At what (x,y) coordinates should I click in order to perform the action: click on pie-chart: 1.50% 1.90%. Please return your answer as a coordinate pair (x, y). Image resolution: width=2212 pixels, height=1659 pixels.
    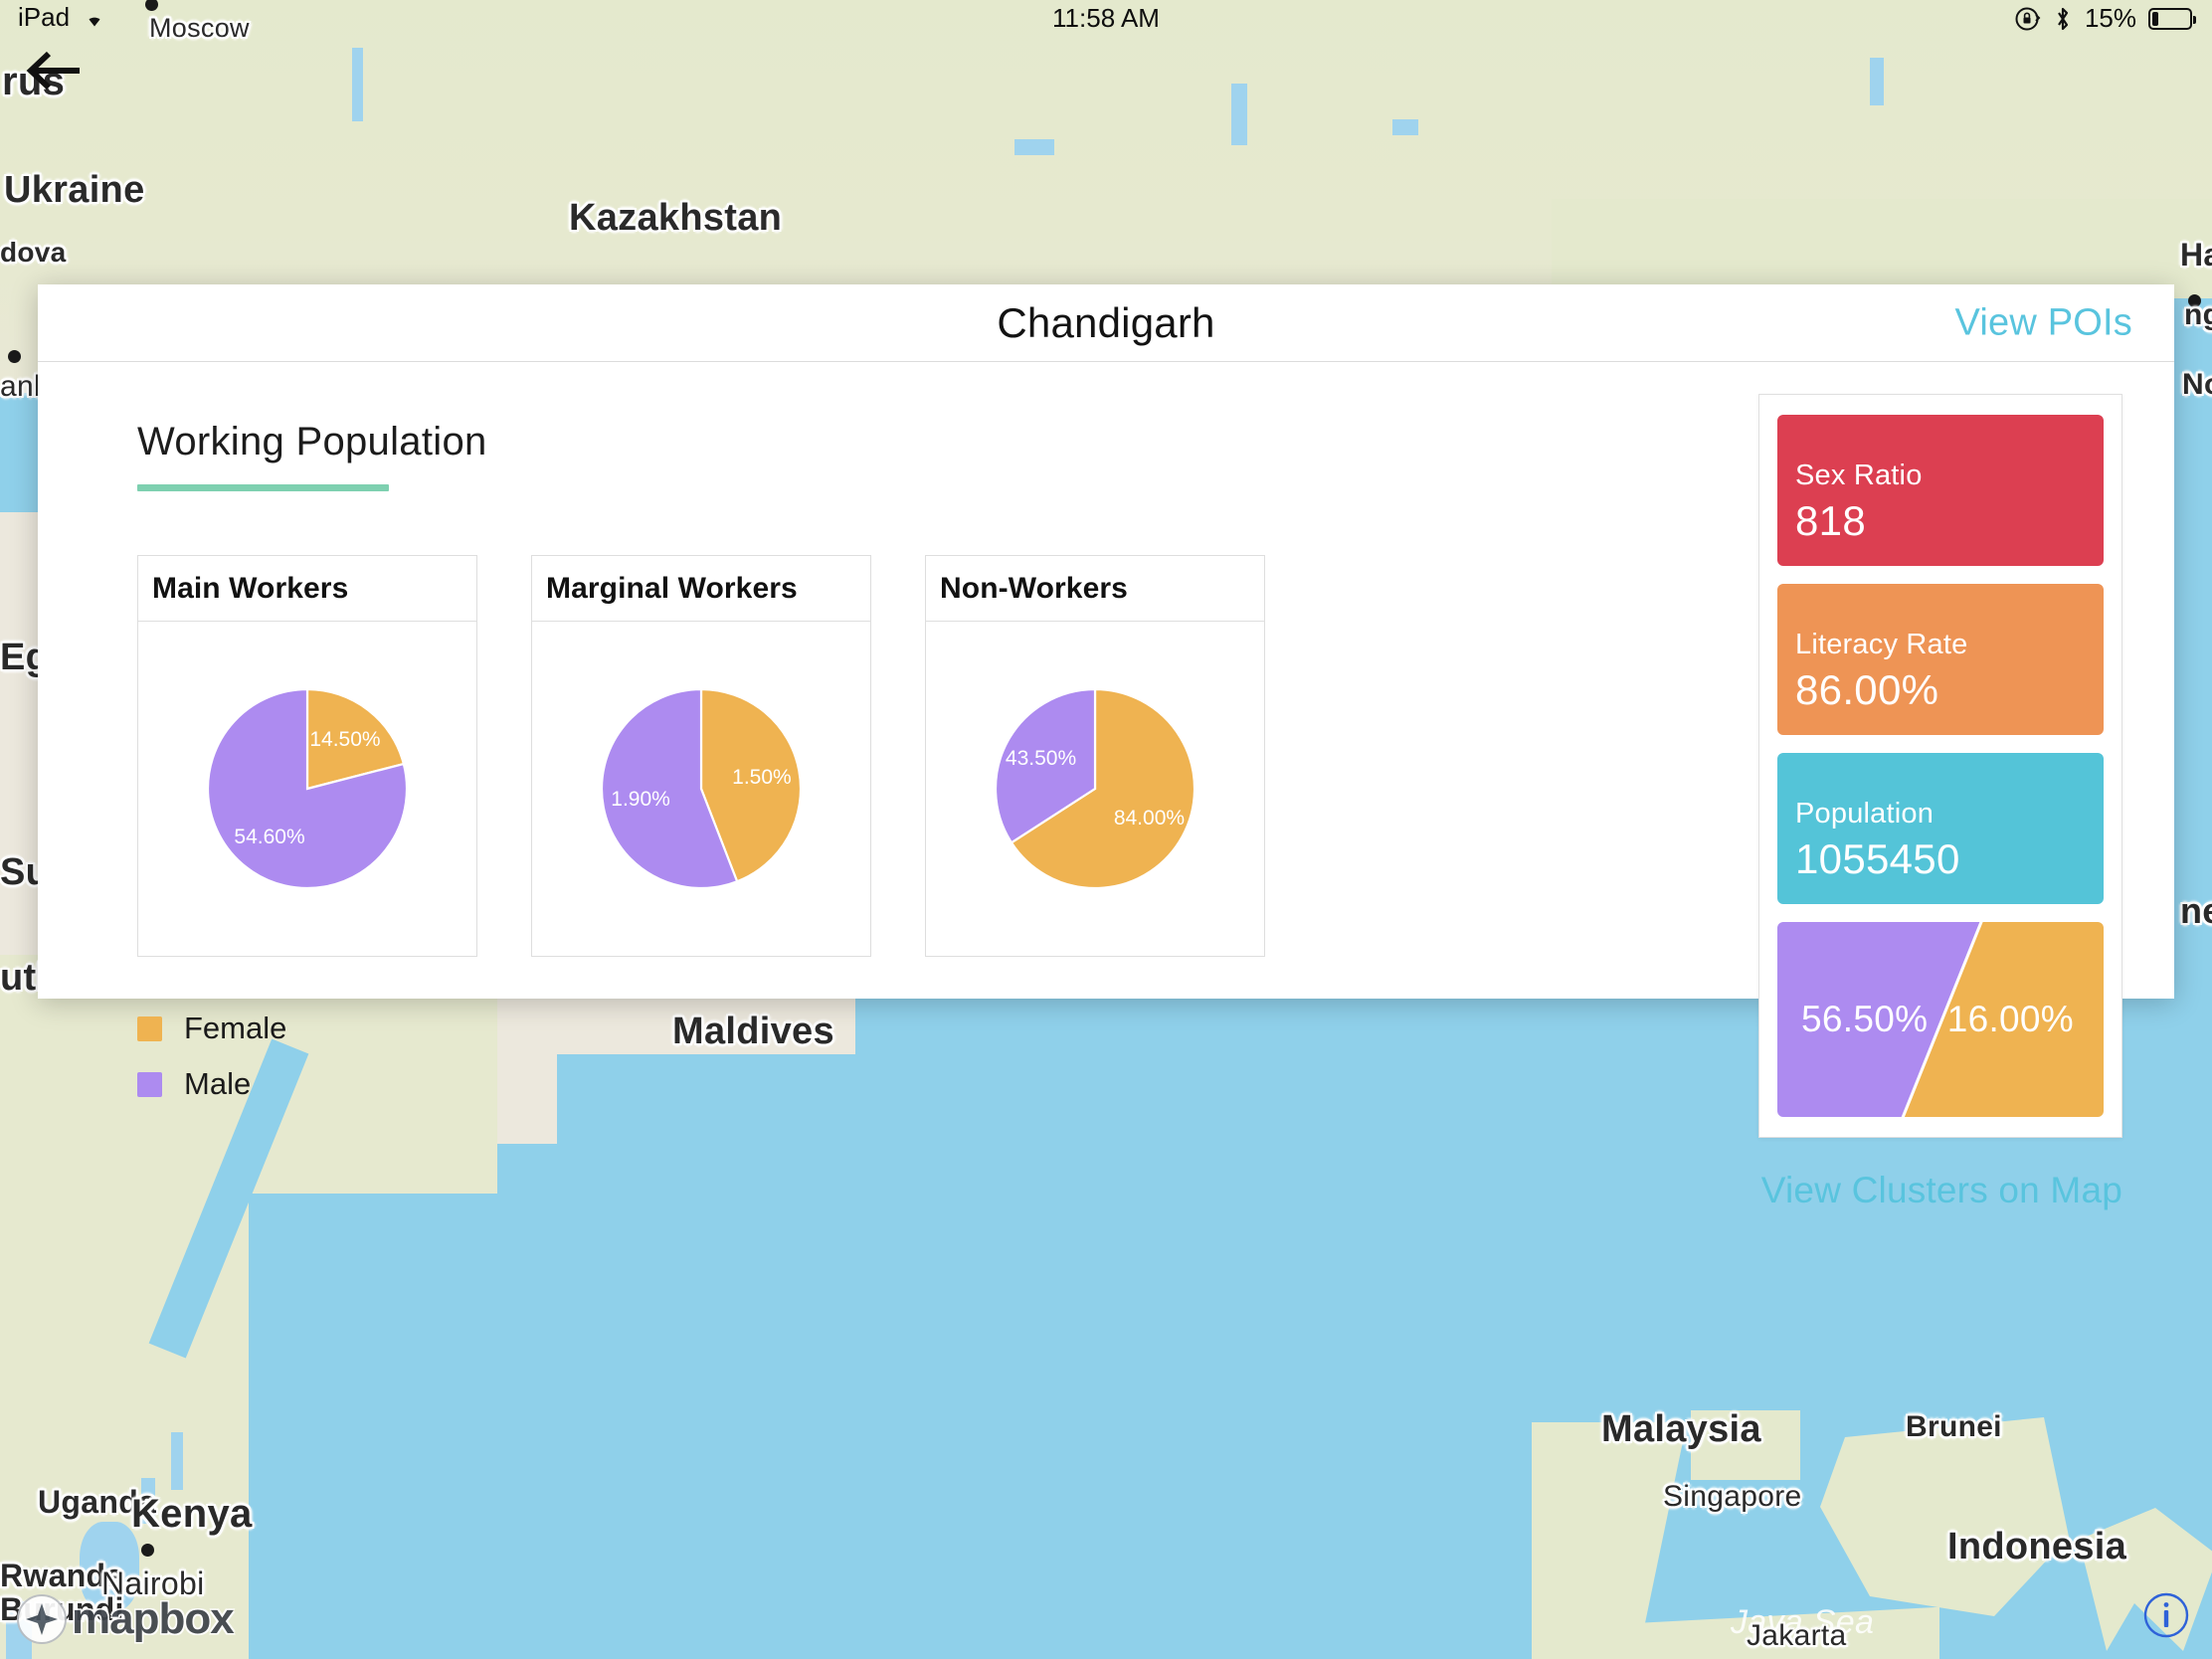
    Looking at the image, I should click on (701, 788).